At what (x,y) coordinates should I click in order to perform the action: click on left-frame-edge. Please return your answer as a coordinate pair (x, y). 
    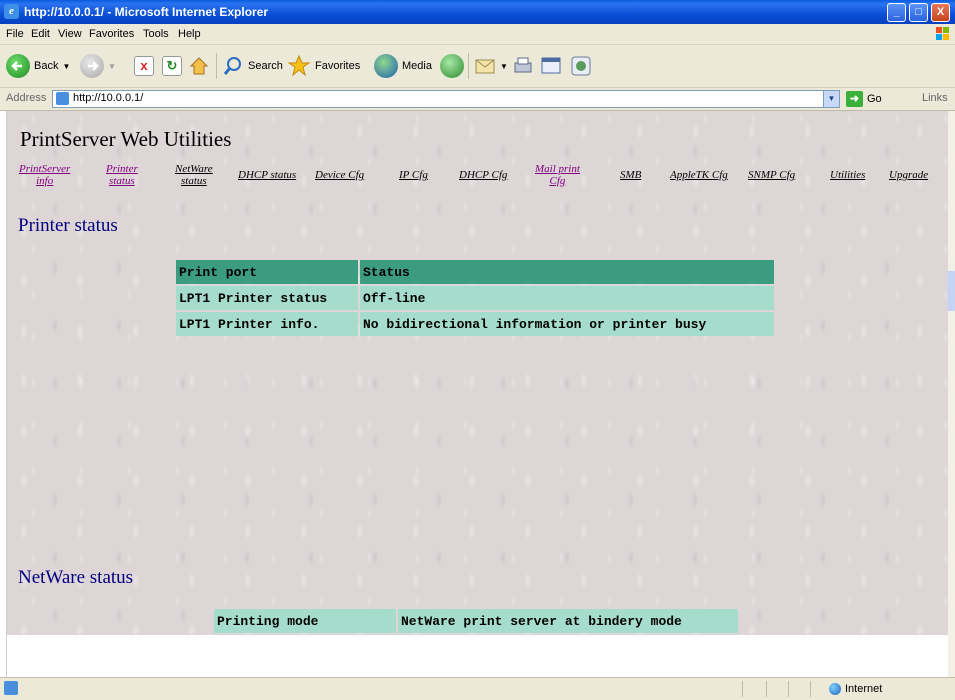
    Looking at the image, I should click on (3, 394).